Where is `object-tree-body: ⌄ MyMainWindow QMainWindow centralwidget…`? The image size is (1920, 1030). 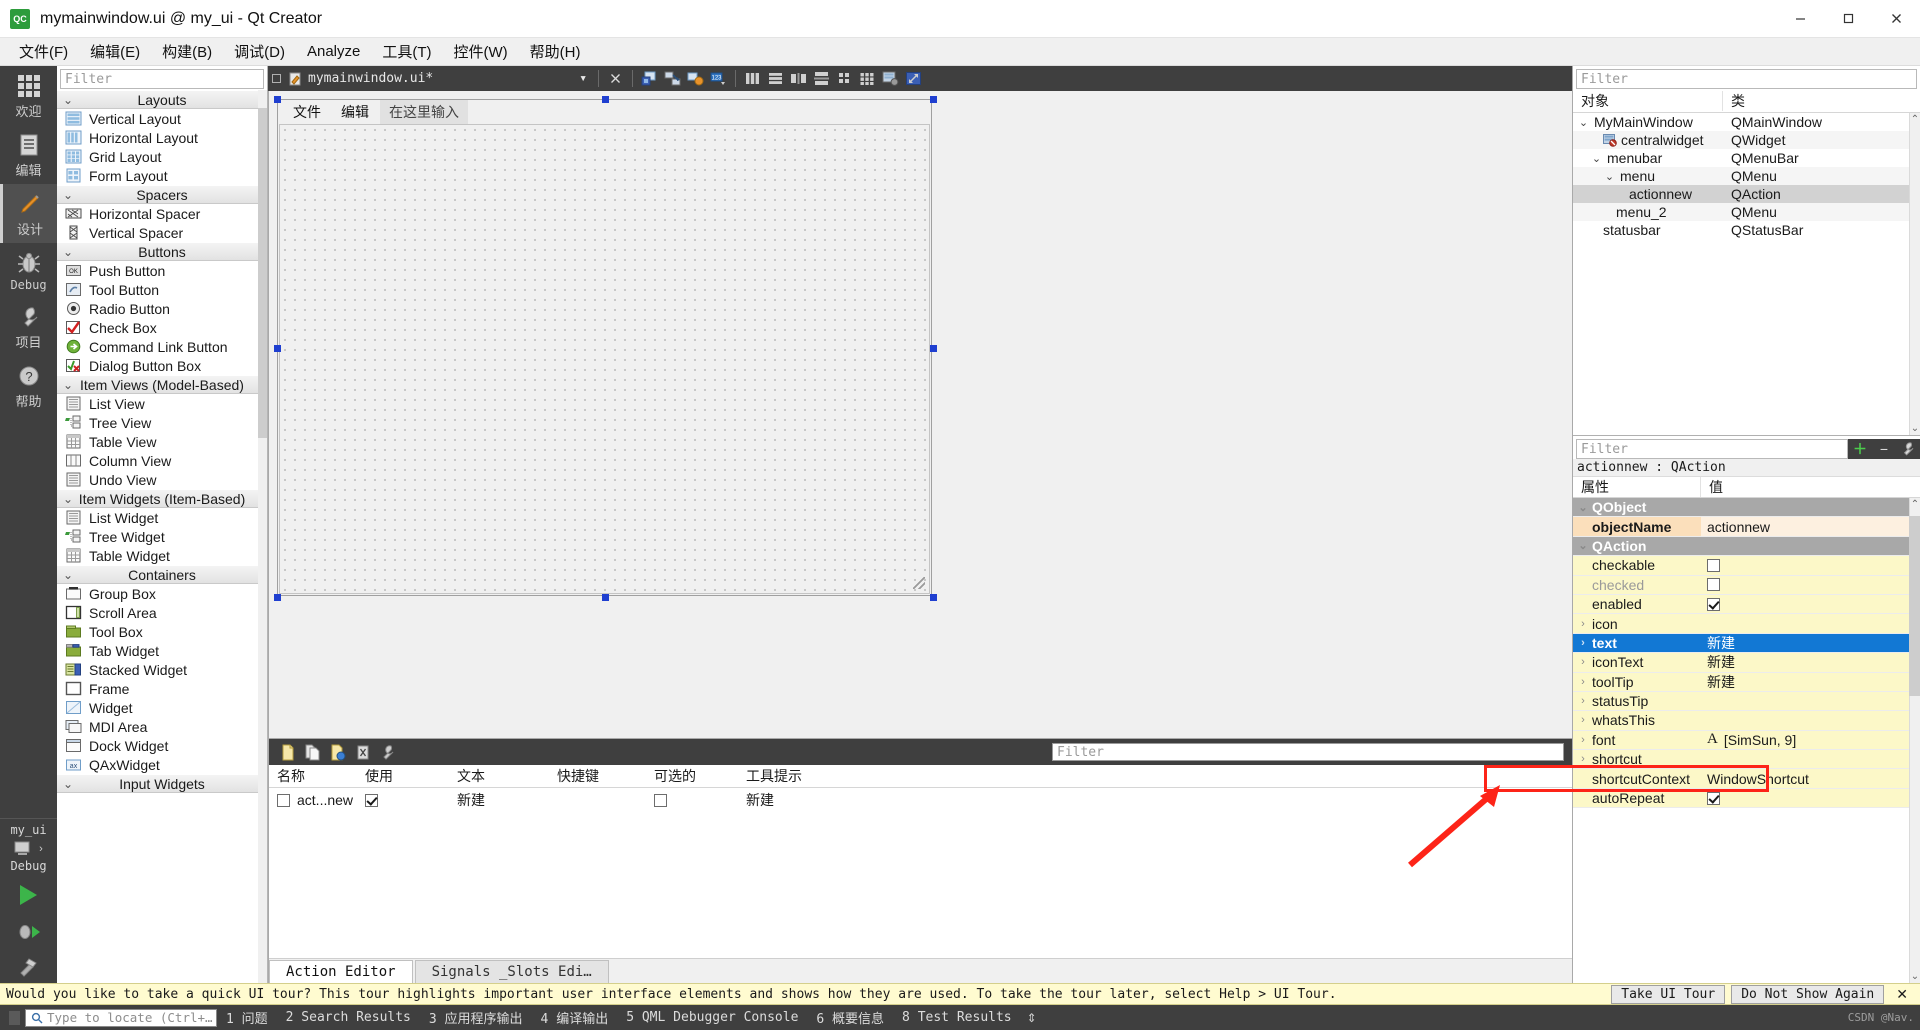
object-tree-body: ⌄ MyMainWindow QMainWindow centralwidget… is located at coordinates (1746, 274).